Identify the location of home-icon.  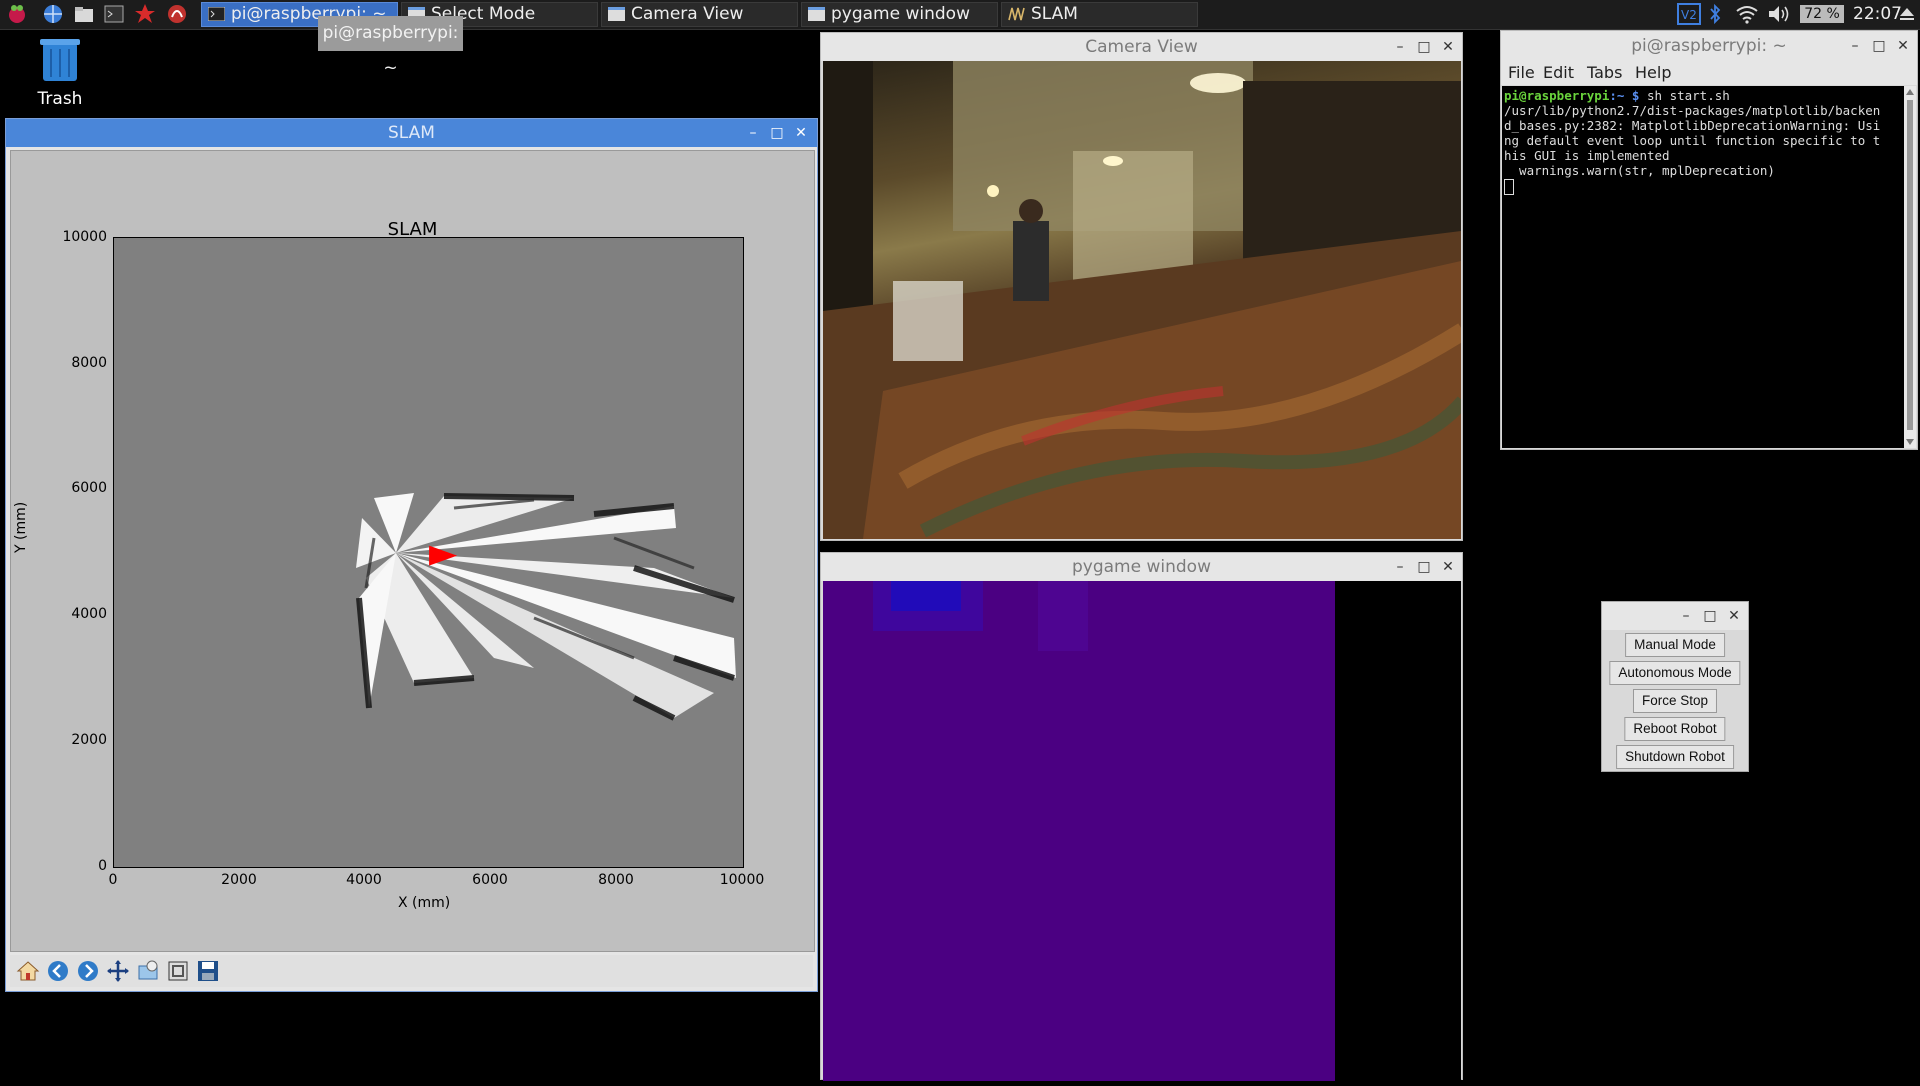
(28, 971).